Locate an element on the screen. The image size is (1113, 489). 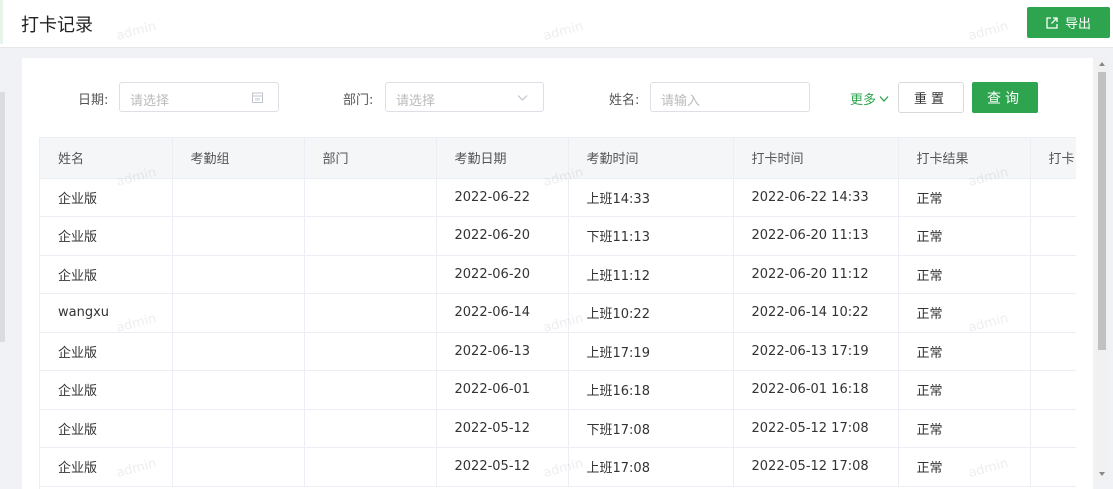
cell-date: 2022-06-01 is located at coordinates (502, 390).